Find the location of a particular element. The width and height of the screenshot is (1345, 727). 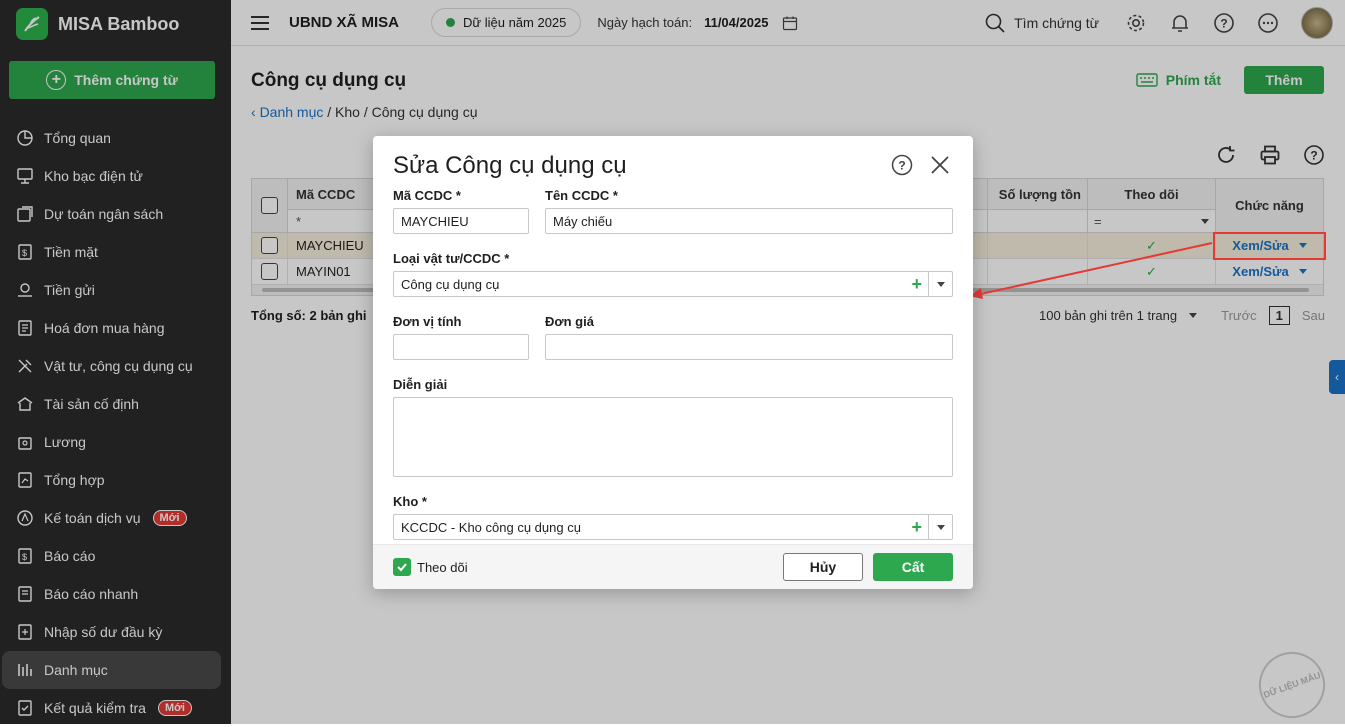

help-icon: ? is located at coordinates (902, 165).